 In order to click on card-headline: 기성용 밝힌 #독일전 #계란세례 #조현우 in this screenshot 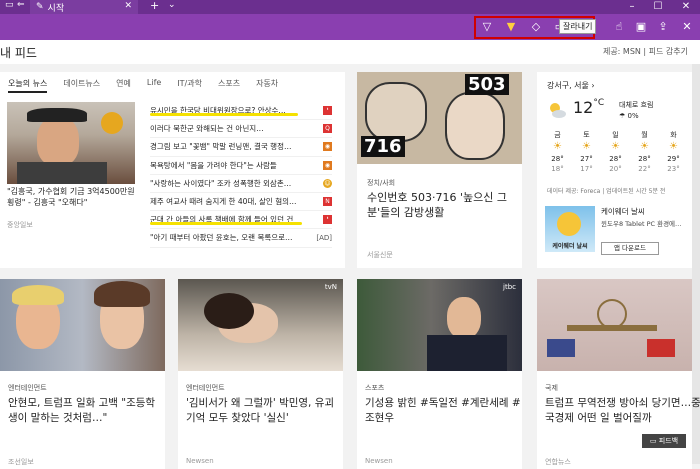, I will do `click(443, 411)`.